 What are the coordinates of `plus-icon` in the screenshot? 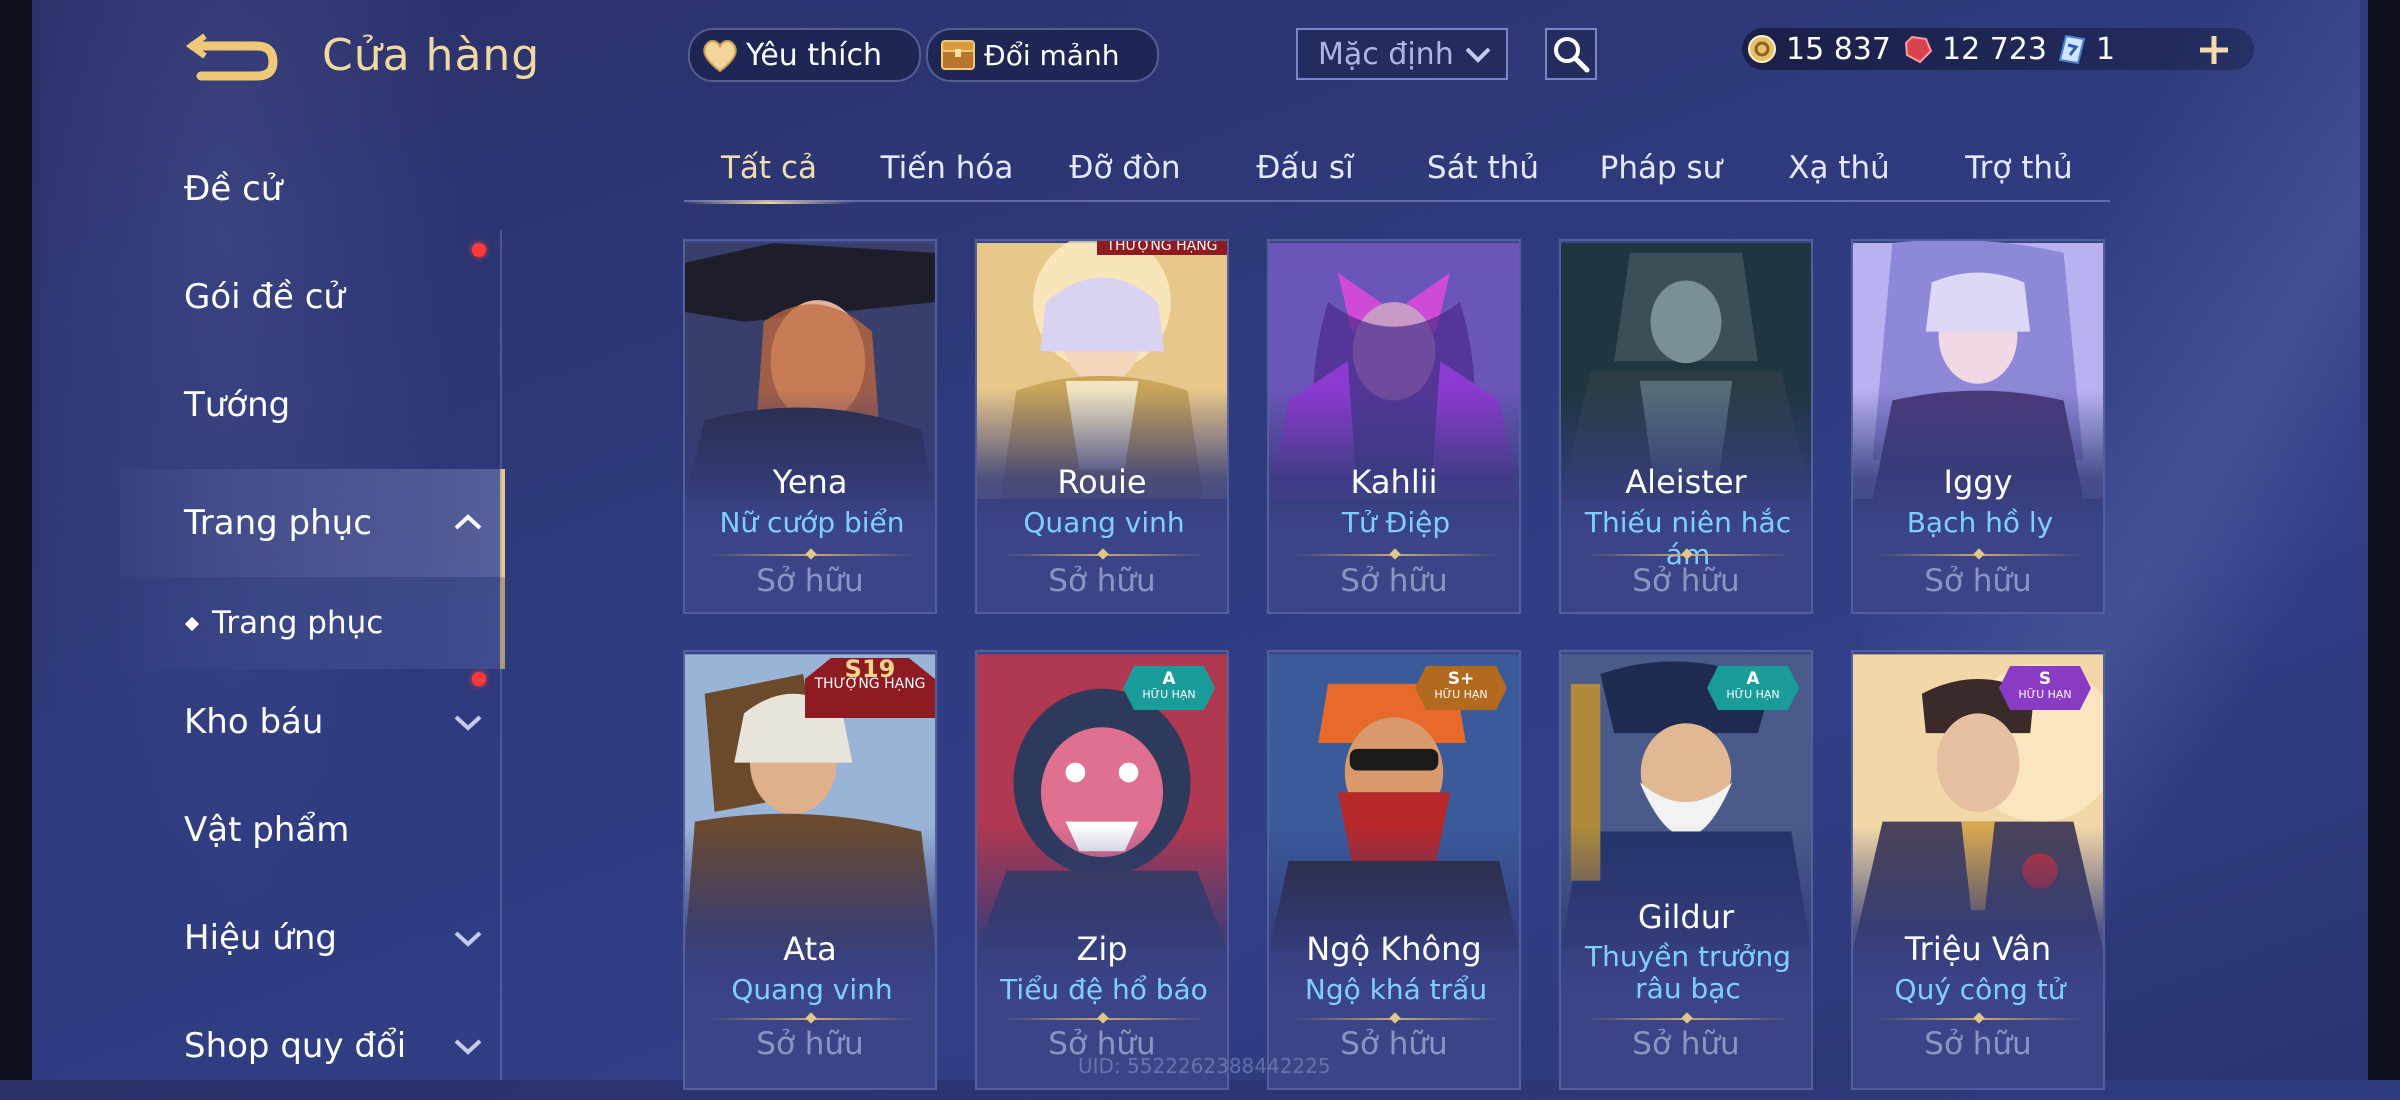 It's located at (2214, 50).